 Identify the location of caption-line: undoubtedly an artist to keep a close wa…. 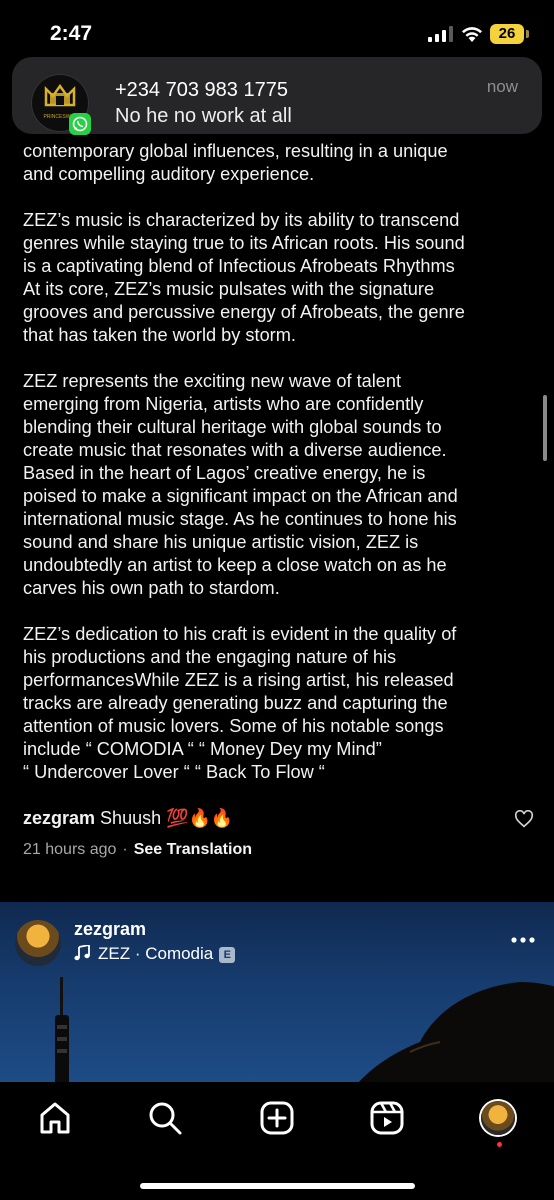
(235, 565).